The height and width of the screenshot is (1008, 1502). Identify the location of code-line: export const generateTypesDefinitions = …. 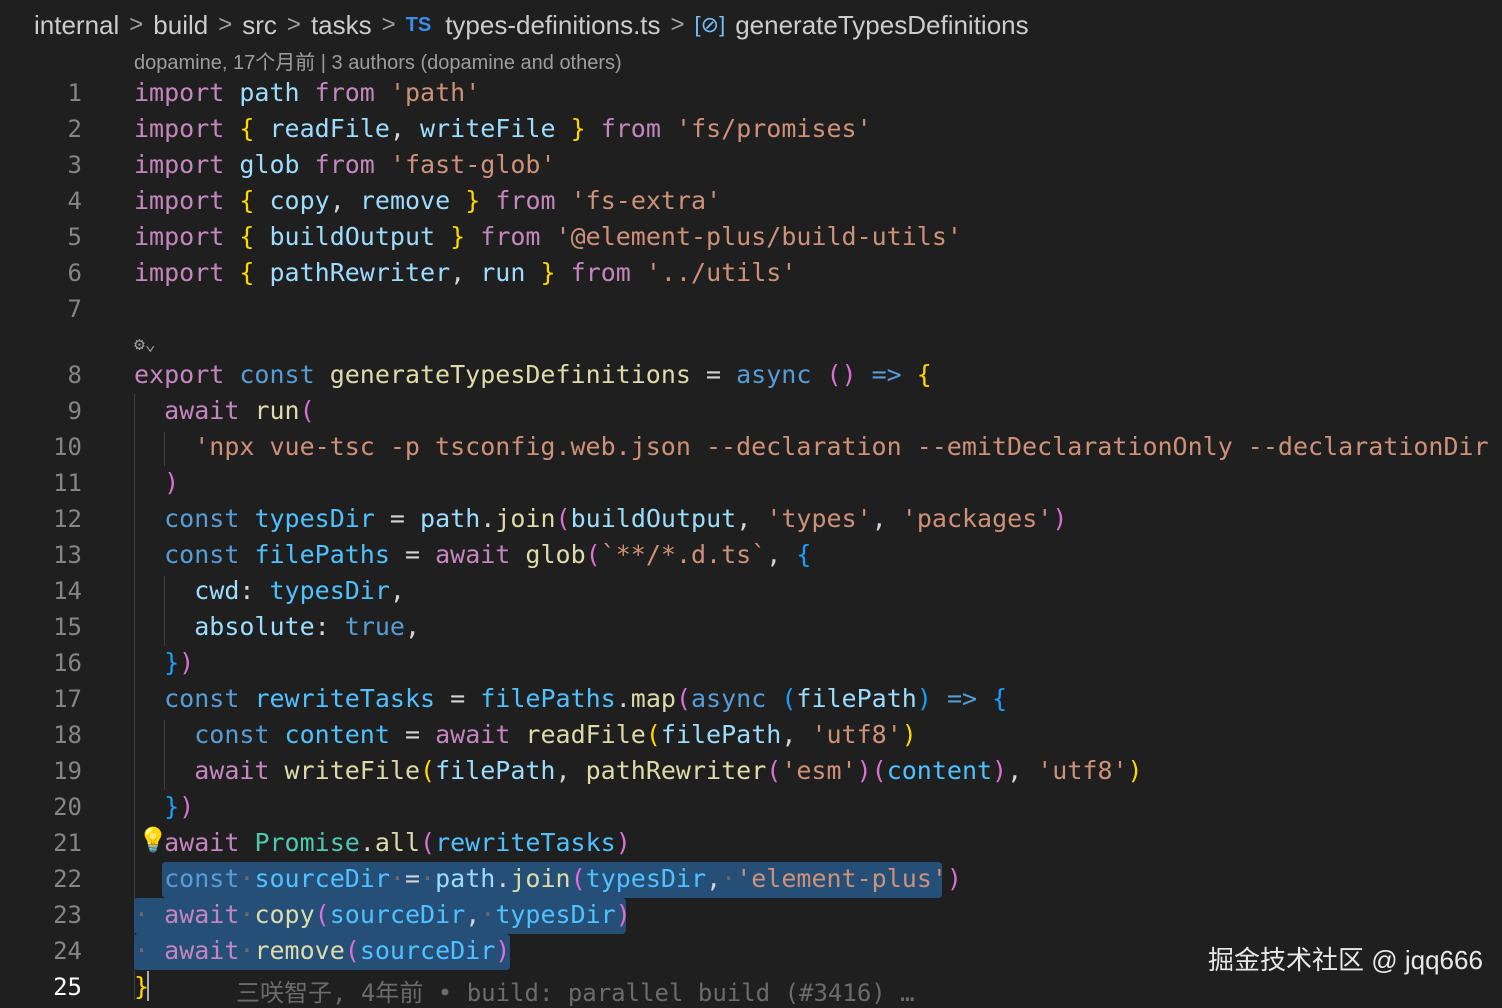
(533, 374).